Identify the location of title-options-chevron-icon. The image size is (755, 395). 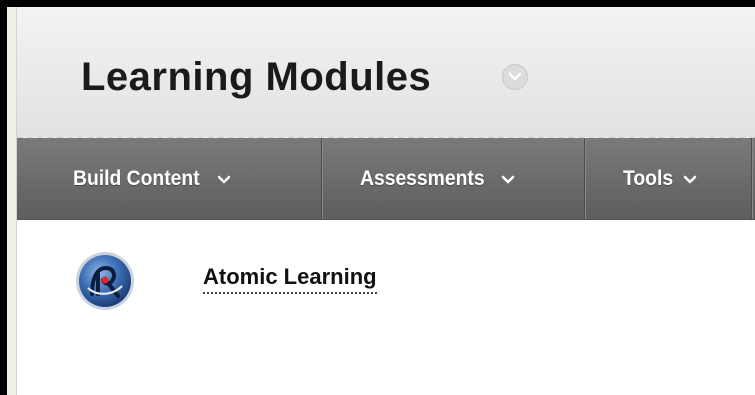
(515, 77).